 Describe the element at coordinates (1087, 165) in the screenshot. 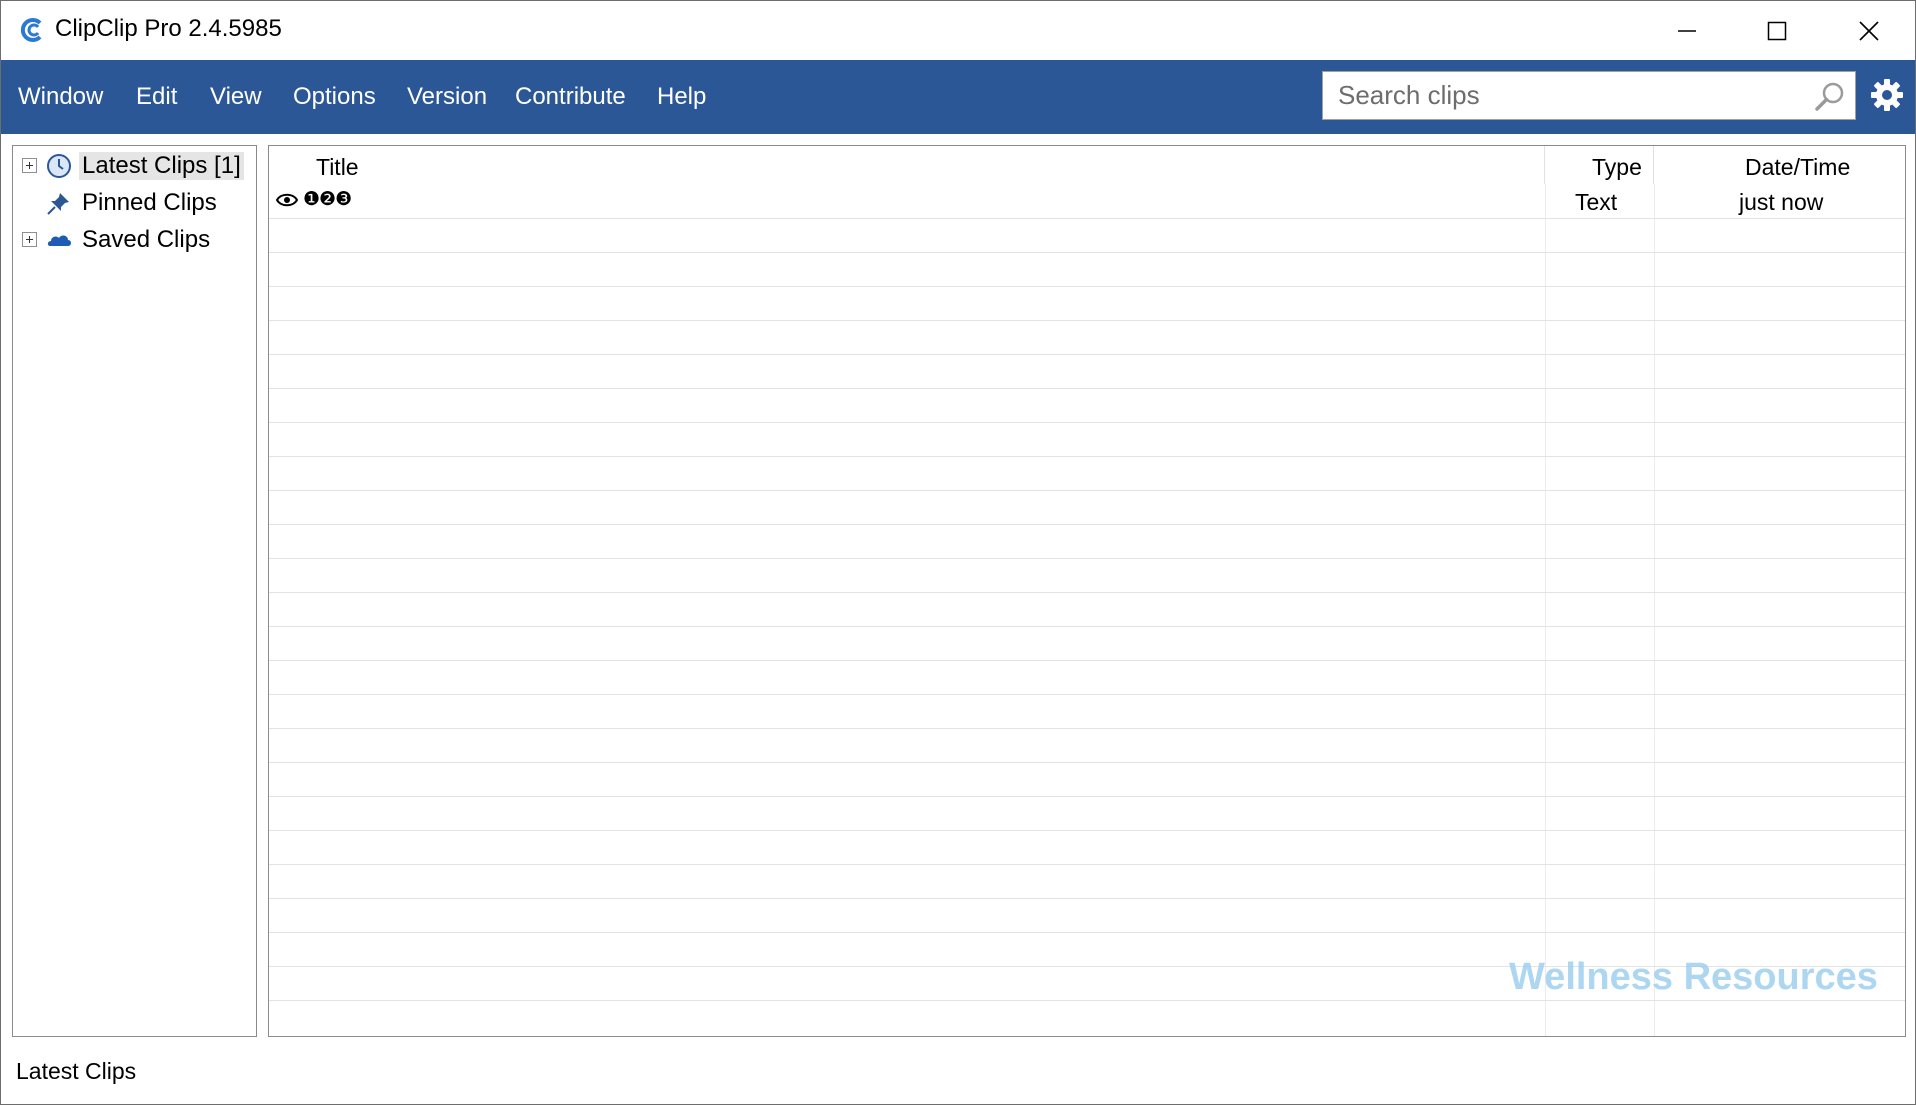

I see `grid-header: Title Type Date/Time` at that location.